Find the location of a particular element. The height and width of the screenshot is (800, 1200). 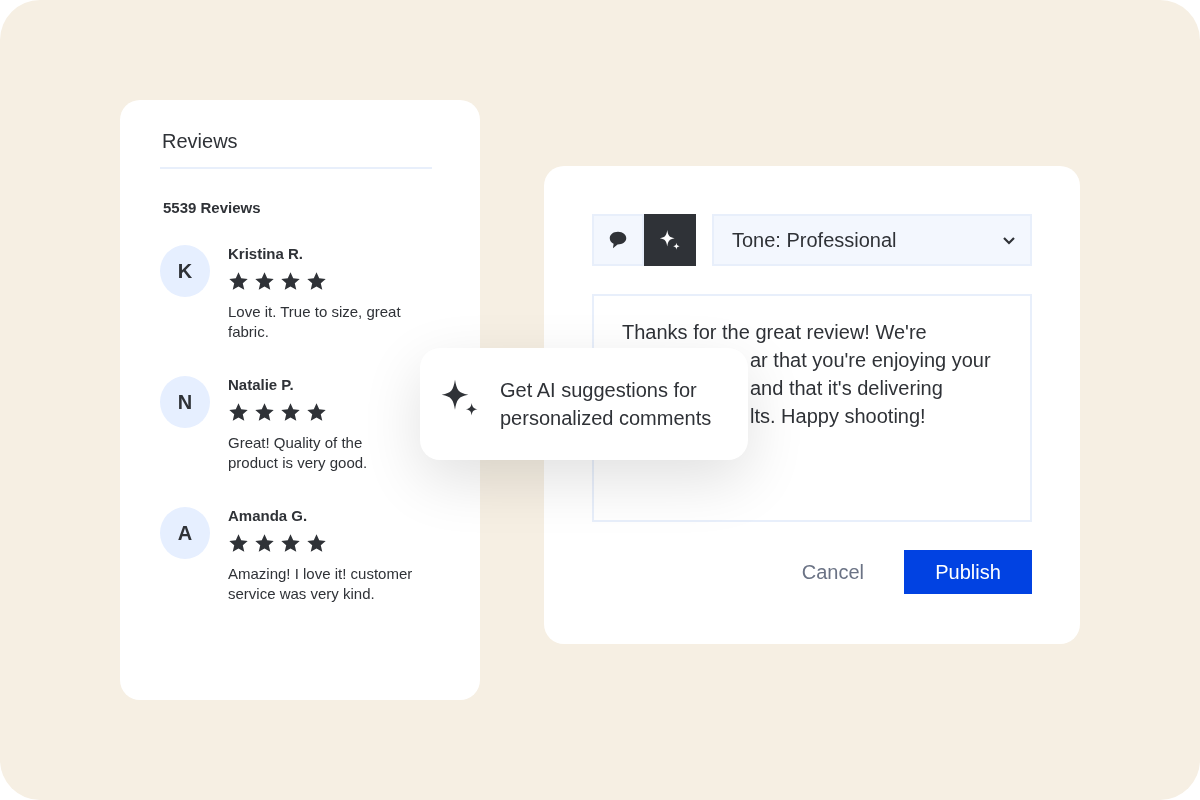

review-count: 5539 Reviews is located at coordinates (212, 207).